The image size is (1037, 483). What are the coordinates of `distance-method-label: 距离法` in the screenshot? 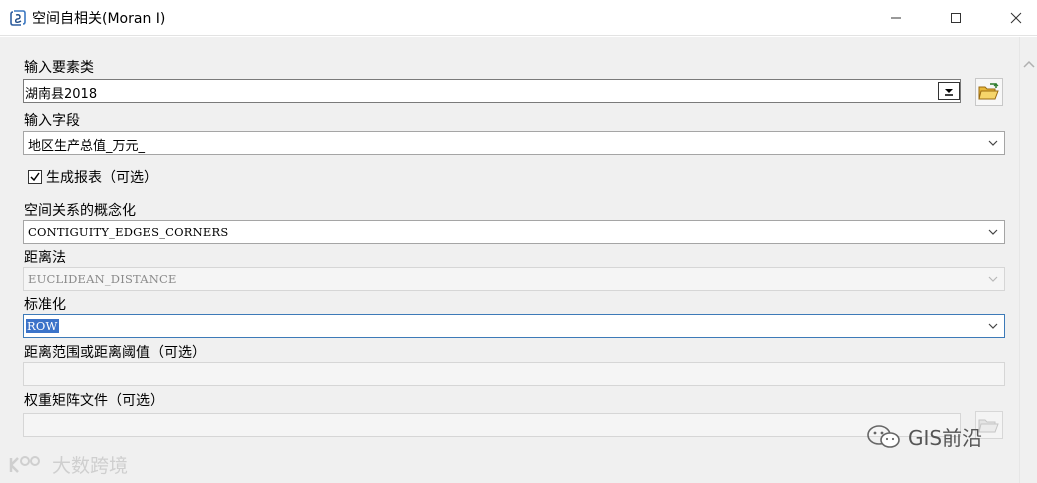 It's located at (45, 258).